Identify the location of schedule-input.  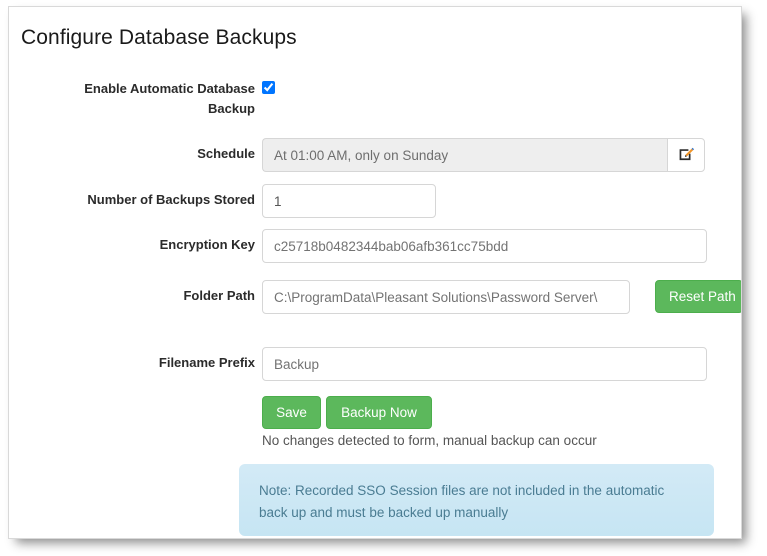
(464, 155).